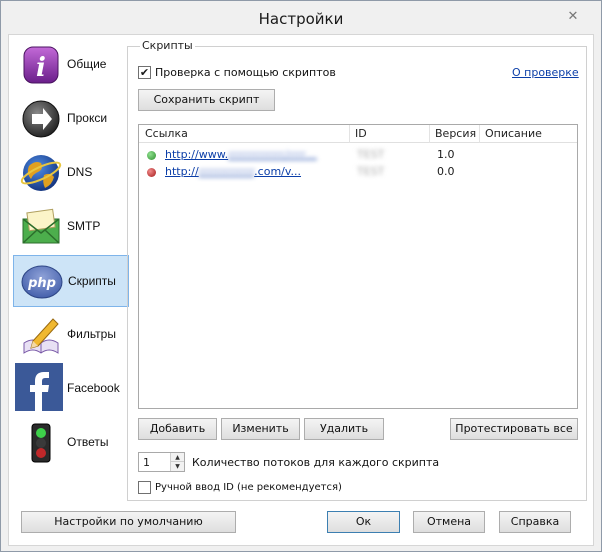  Describe the element at coordinates (167, 45) in the screenshot. I see `group-title: Скрипты` at that location.